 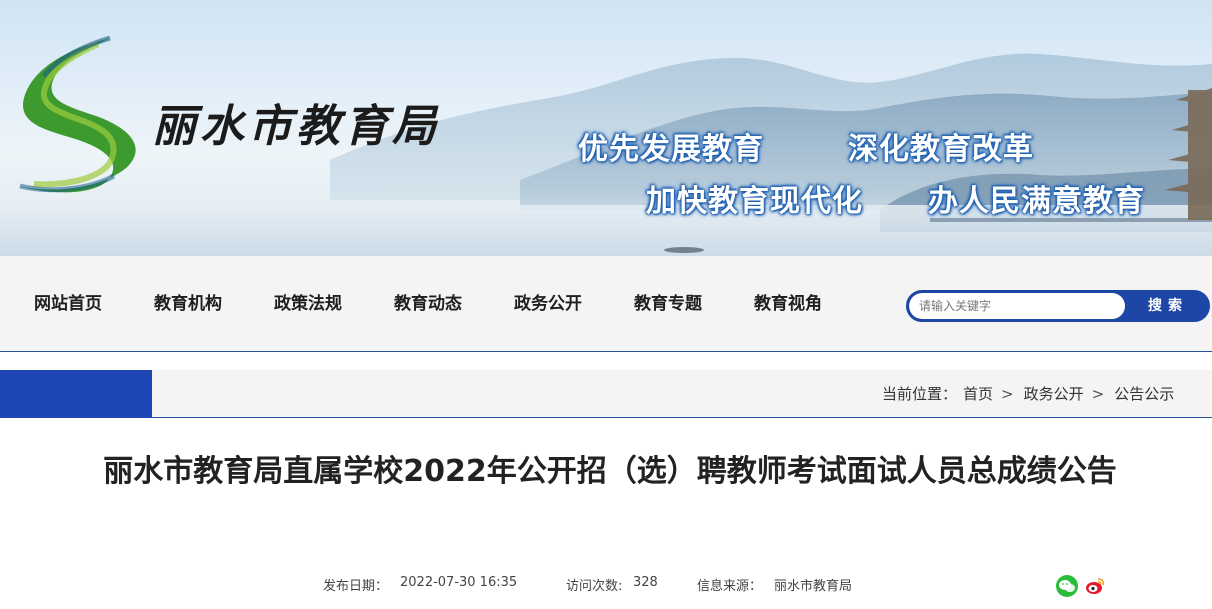 I want to click on publish-date-label: 发布日期：, so click(x=356, y=586).